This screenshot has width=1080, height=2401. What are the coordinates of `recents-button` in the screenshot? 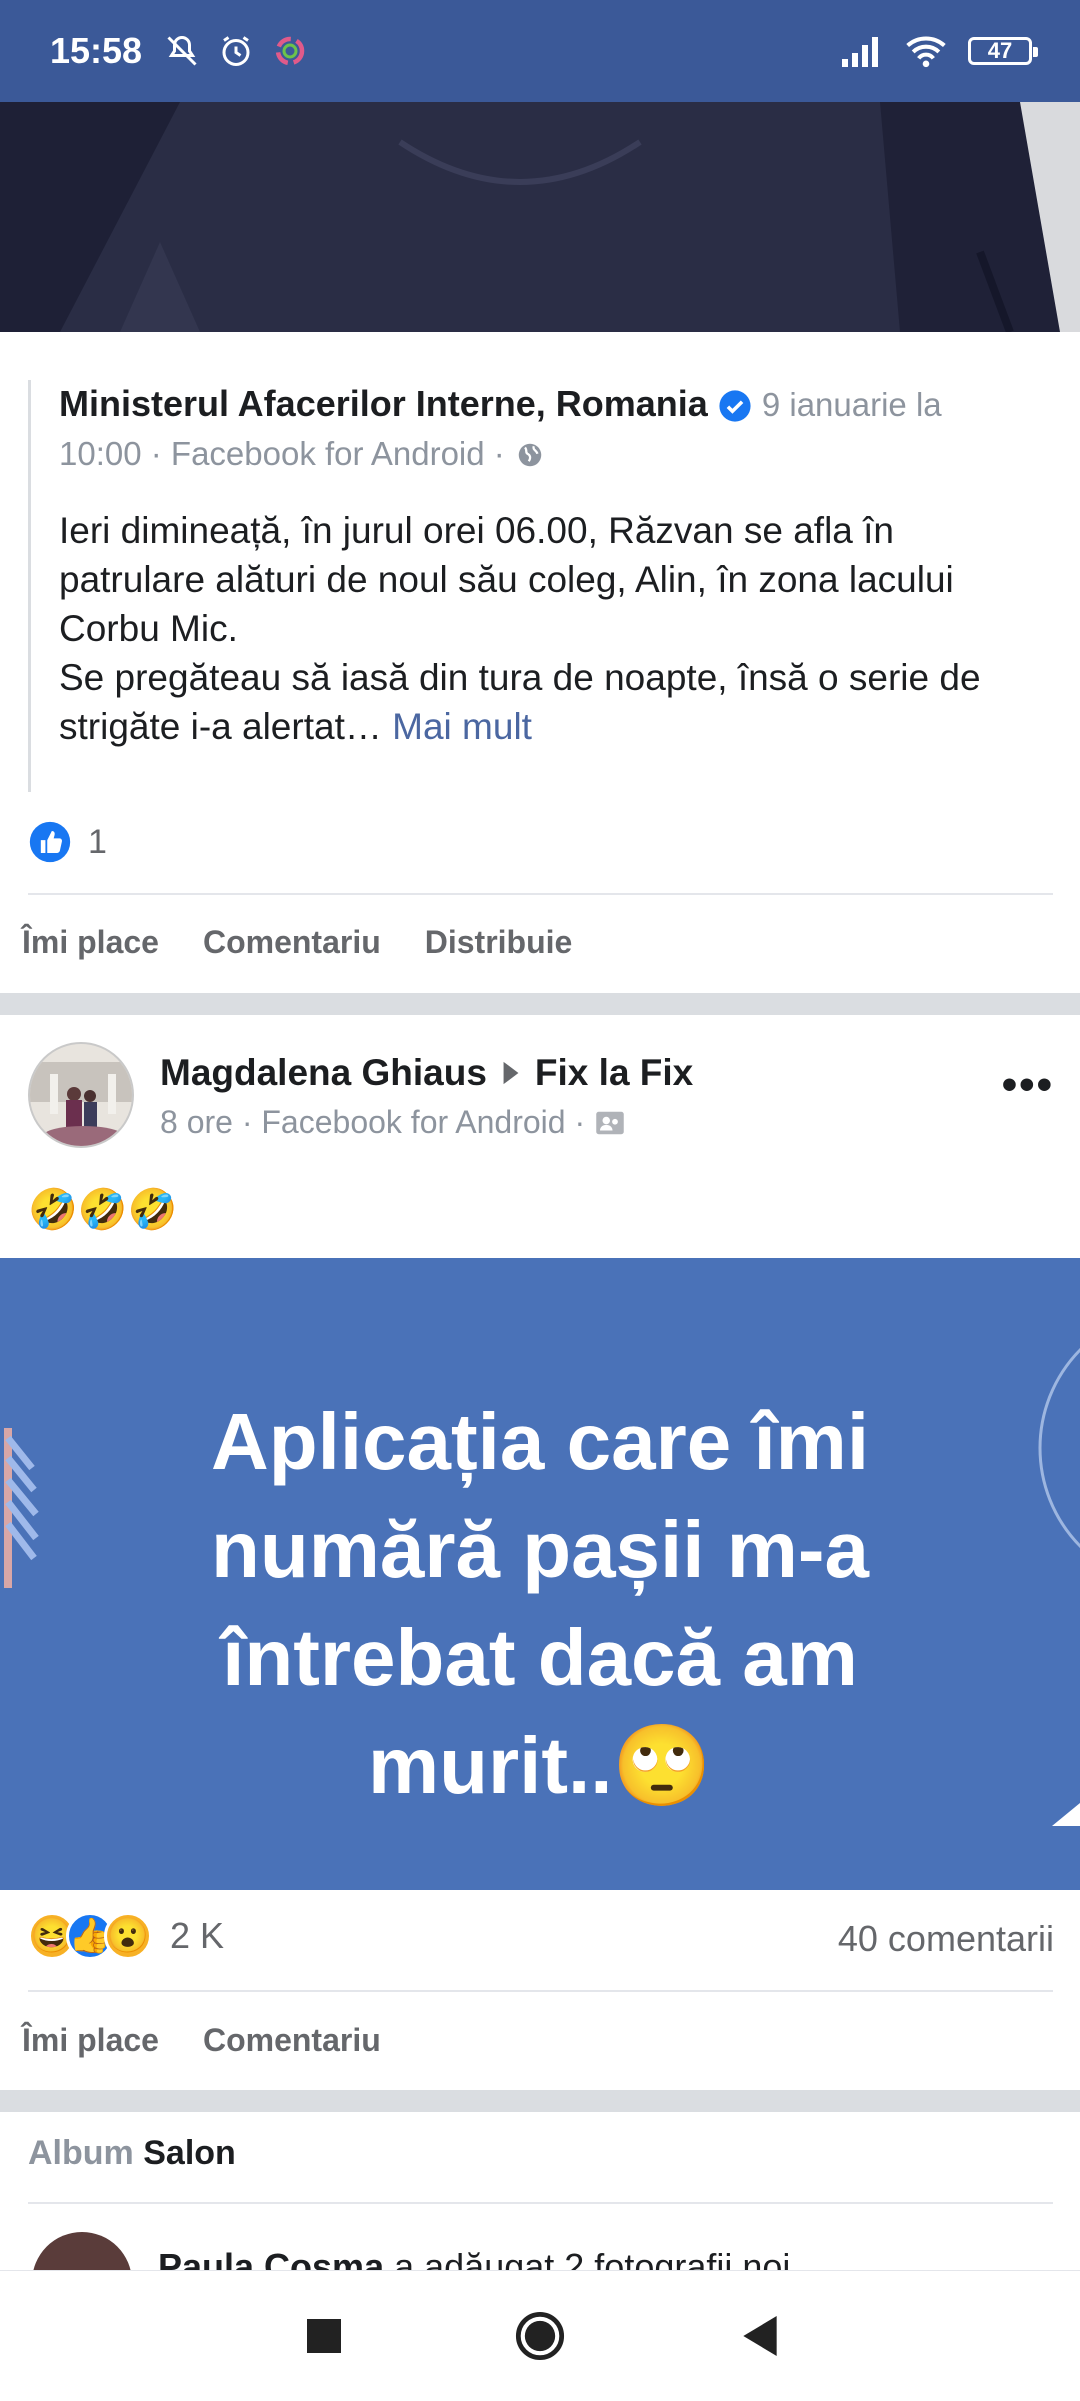 It's located at (324, 2336).